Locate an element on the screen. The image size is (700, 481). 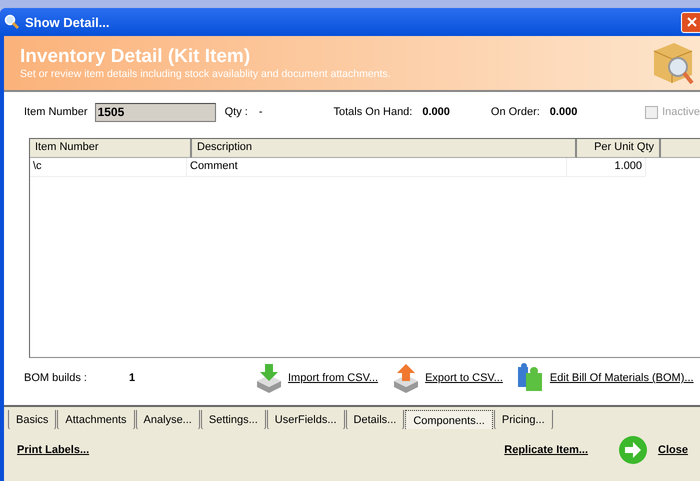
item-number-label: Item Number is located at coordinates (56, 112).